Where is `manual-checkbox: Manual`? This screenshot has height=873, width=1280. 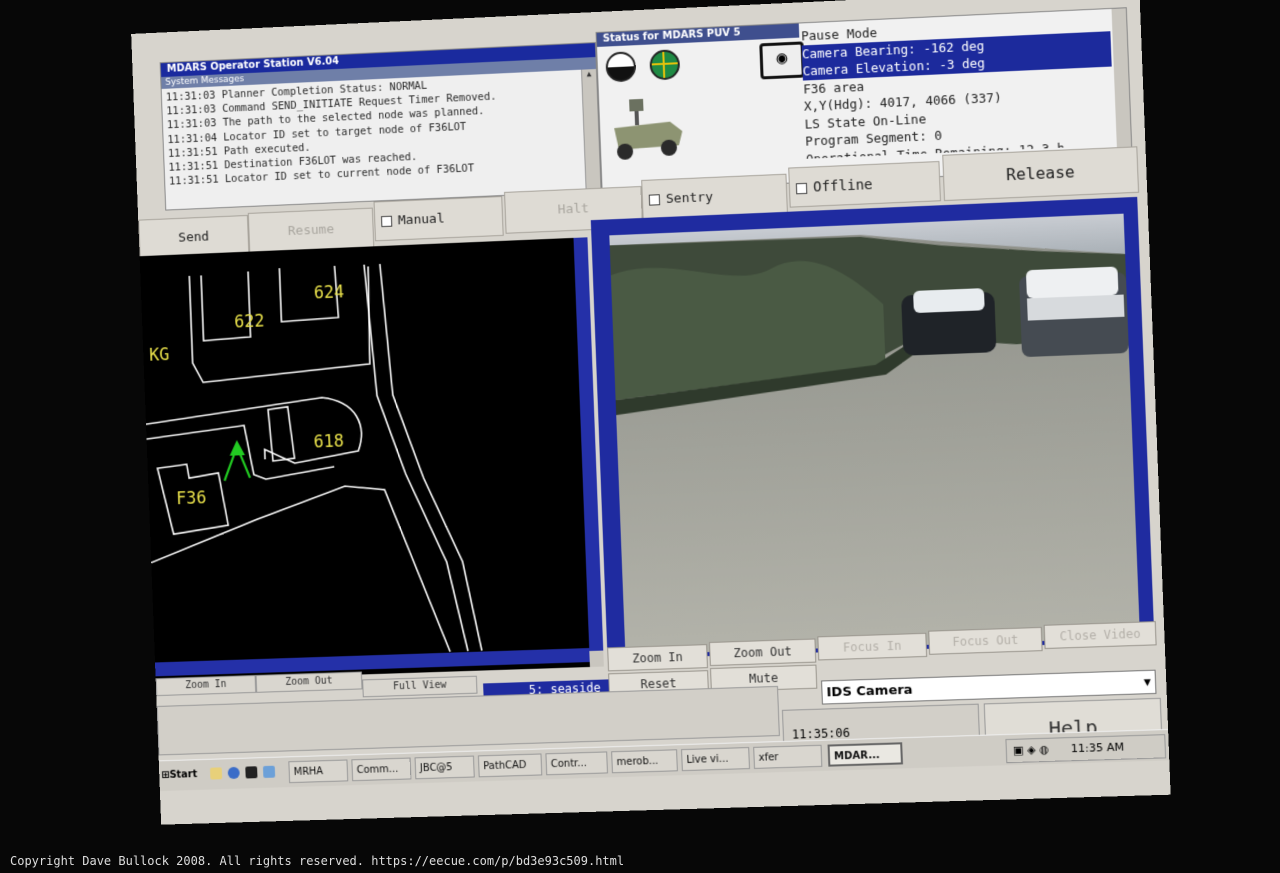
manual-checkbox: Manual is located at coordinates (438, 219).